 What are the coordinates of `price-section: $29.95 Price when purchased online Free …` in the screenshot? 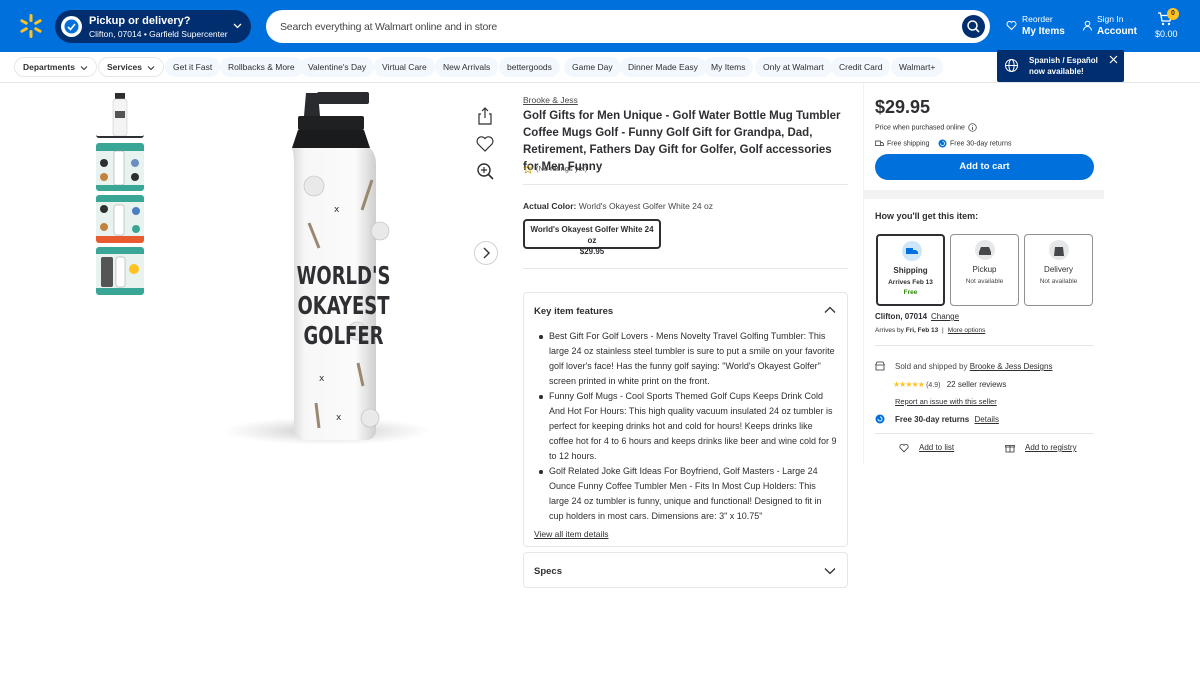 It's located at (983, 136).